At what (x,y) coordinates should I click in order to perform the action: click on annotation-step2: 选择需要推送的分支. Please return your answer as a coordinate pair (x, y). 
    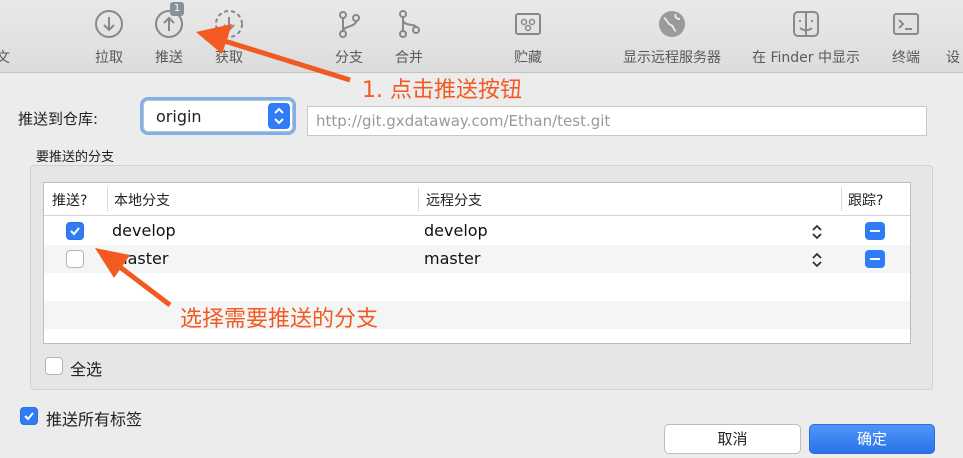
    Looking at the image, I should click on (279, 319).